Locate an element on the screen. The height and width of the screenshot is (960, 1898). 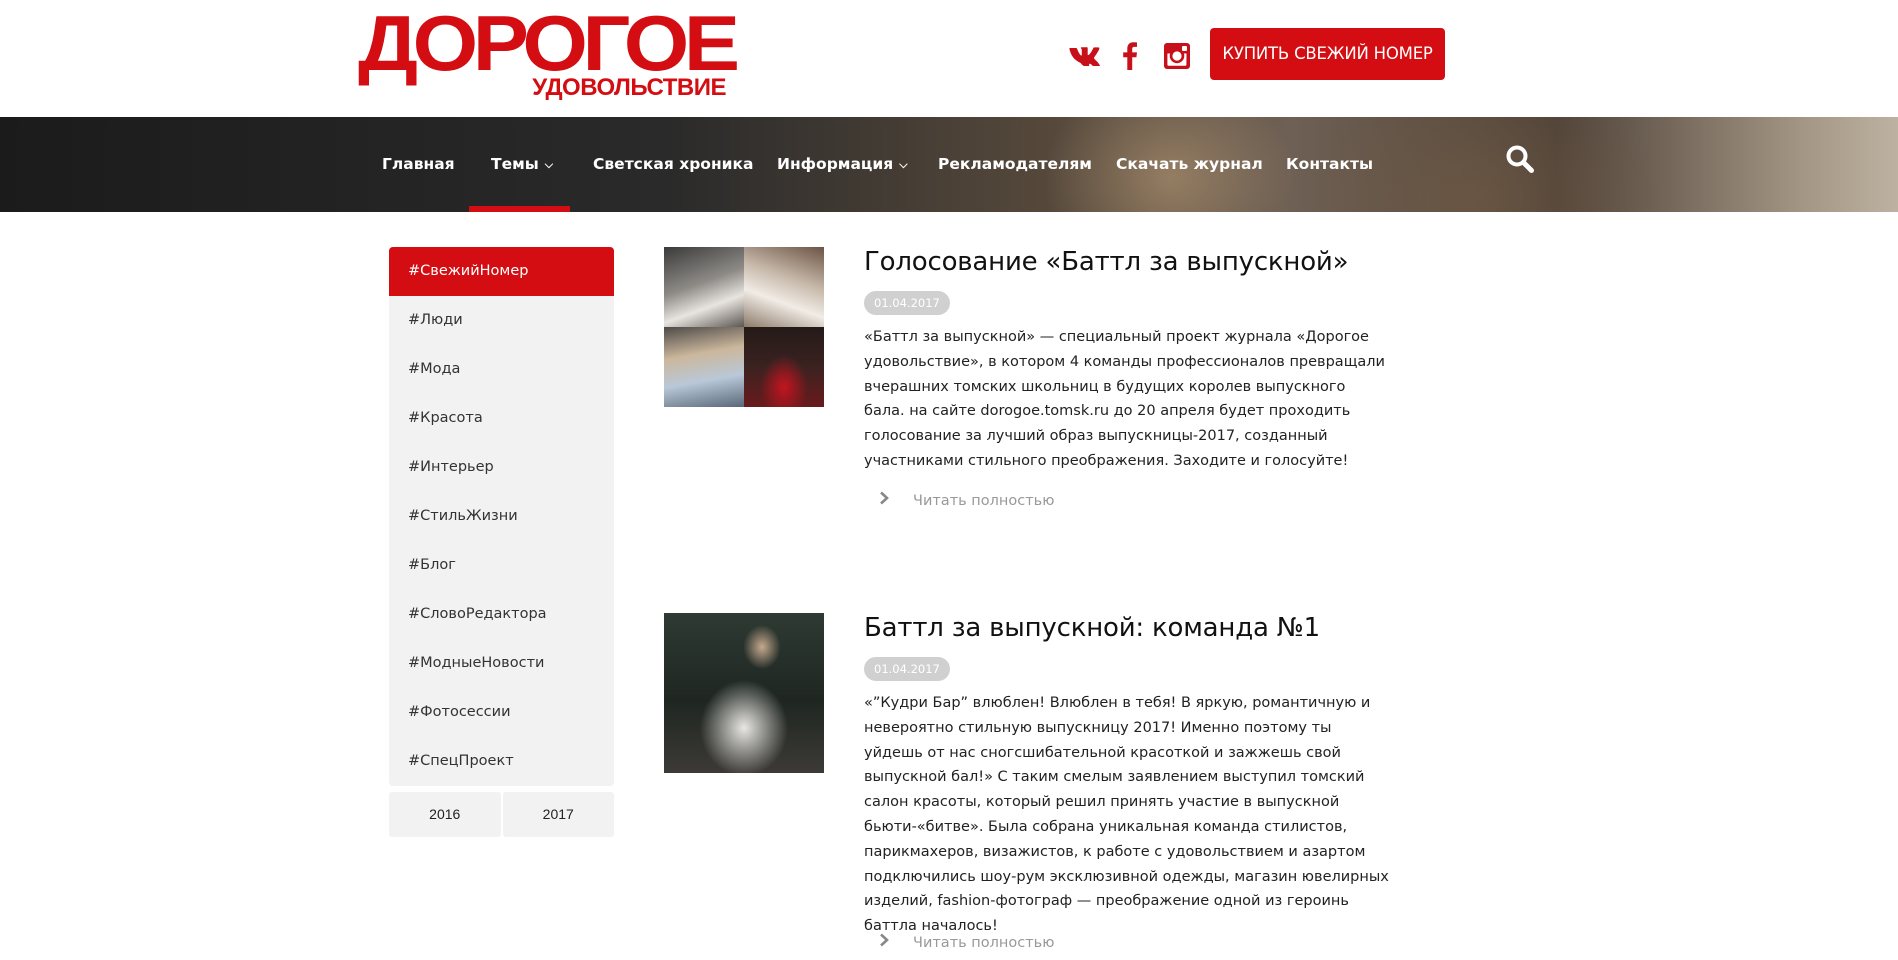
site-header: ДОРОГОЕ УДОВОЛЬСТВИЕ КУПИТЬ СВЕЖИЙ НОМЕР is located at coordinates (949, 58).